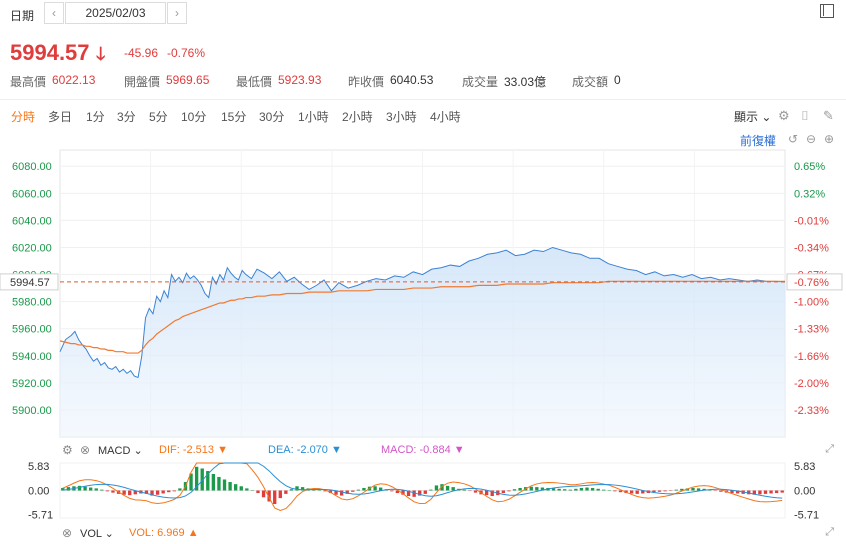  What do you see at coordinates (423, 534) in the screenshot?
I see `vol-header: ⊗ VOL ⌄ VOL: 6.969 ▲ ⤢` at bounding box center [423, 534].